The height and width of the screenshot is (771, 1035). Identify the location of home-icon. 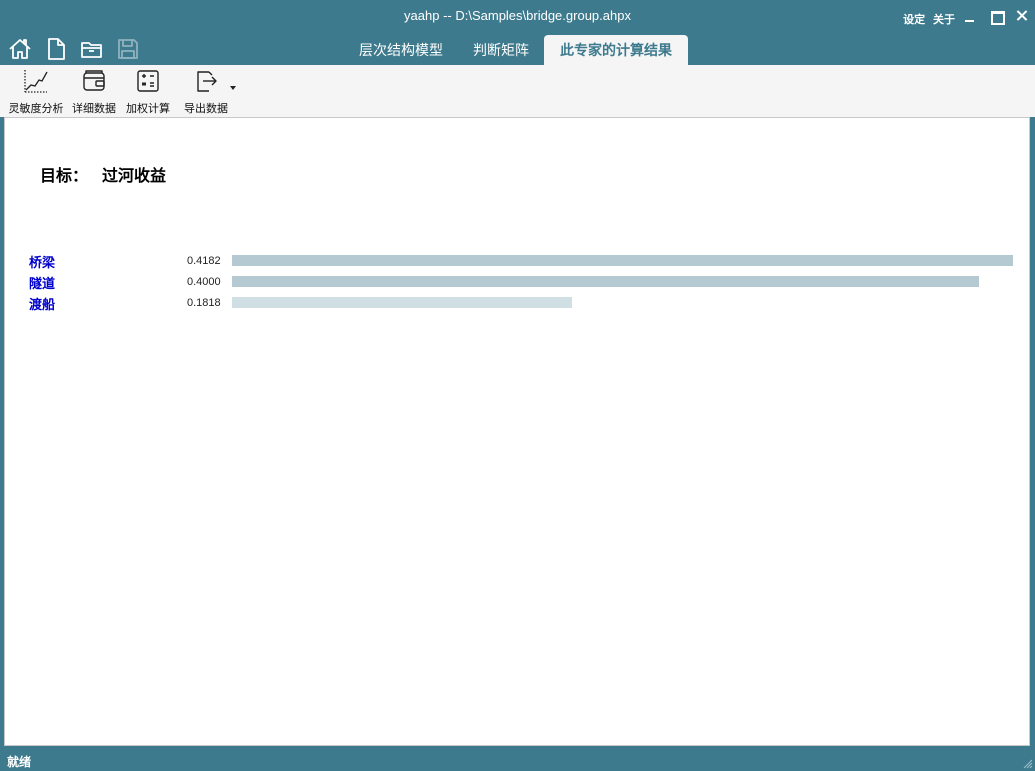
(20, 49).